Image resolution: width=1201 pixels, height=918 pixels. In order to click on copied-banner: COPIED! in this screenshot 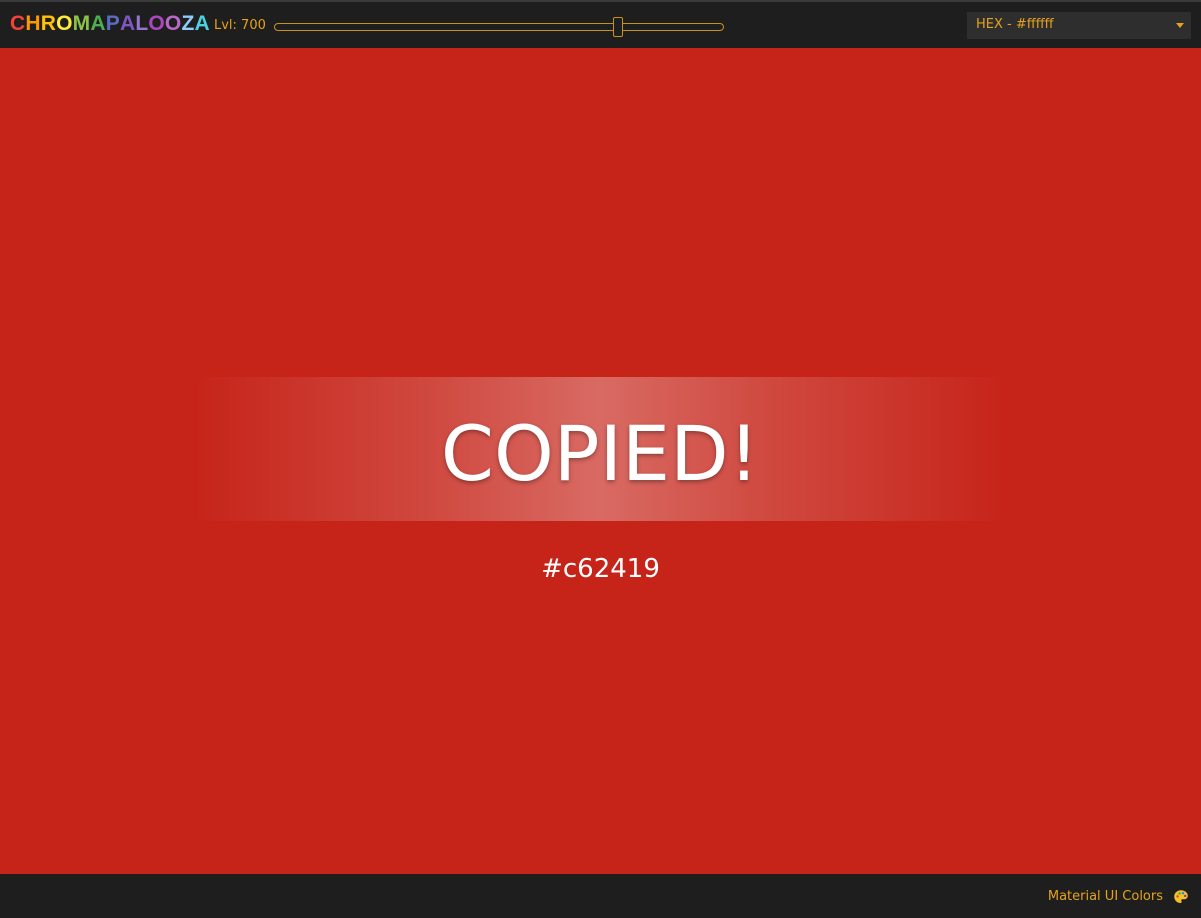, I will do `click(600, 449)`.